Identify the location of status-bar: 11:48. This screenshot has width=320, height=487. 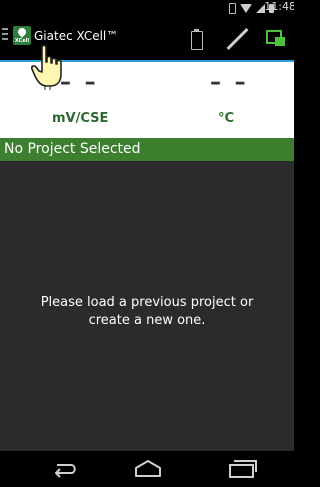
(147, 8).